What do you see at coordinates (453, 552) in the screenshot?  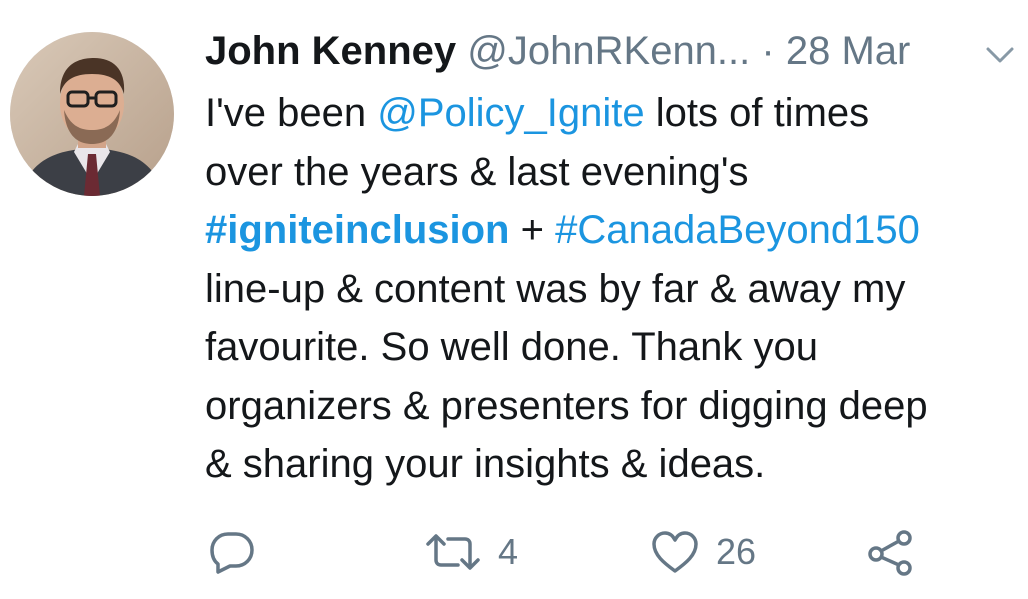 I see `retweet-icon` at bounding box center [453, 552].